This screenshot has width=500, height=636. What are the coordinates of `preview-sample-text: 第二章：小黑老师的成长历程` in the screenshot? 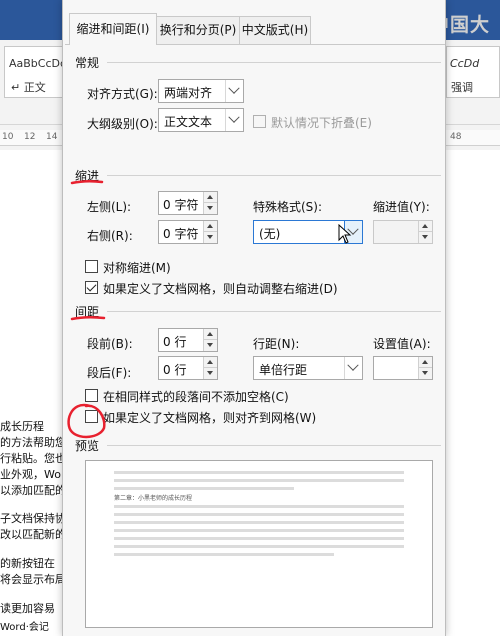 It's located at (153, 498).